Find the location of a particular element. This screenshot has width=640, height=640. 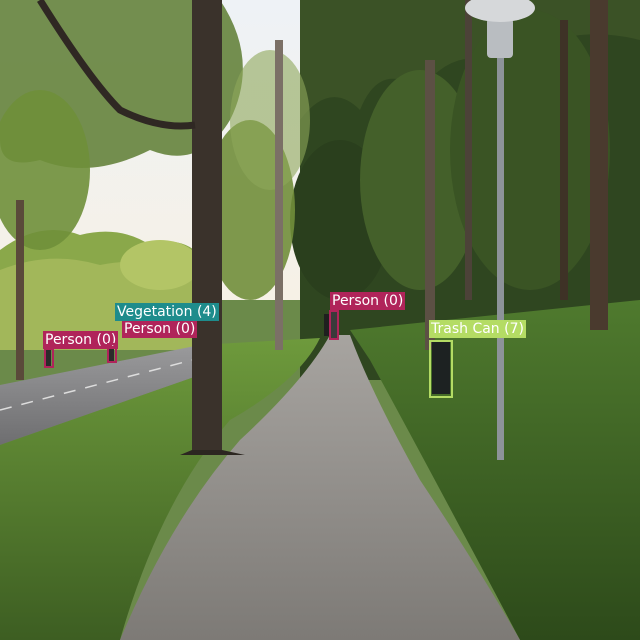

person-label-2: Person (0) is located at coordinates (160, 329).